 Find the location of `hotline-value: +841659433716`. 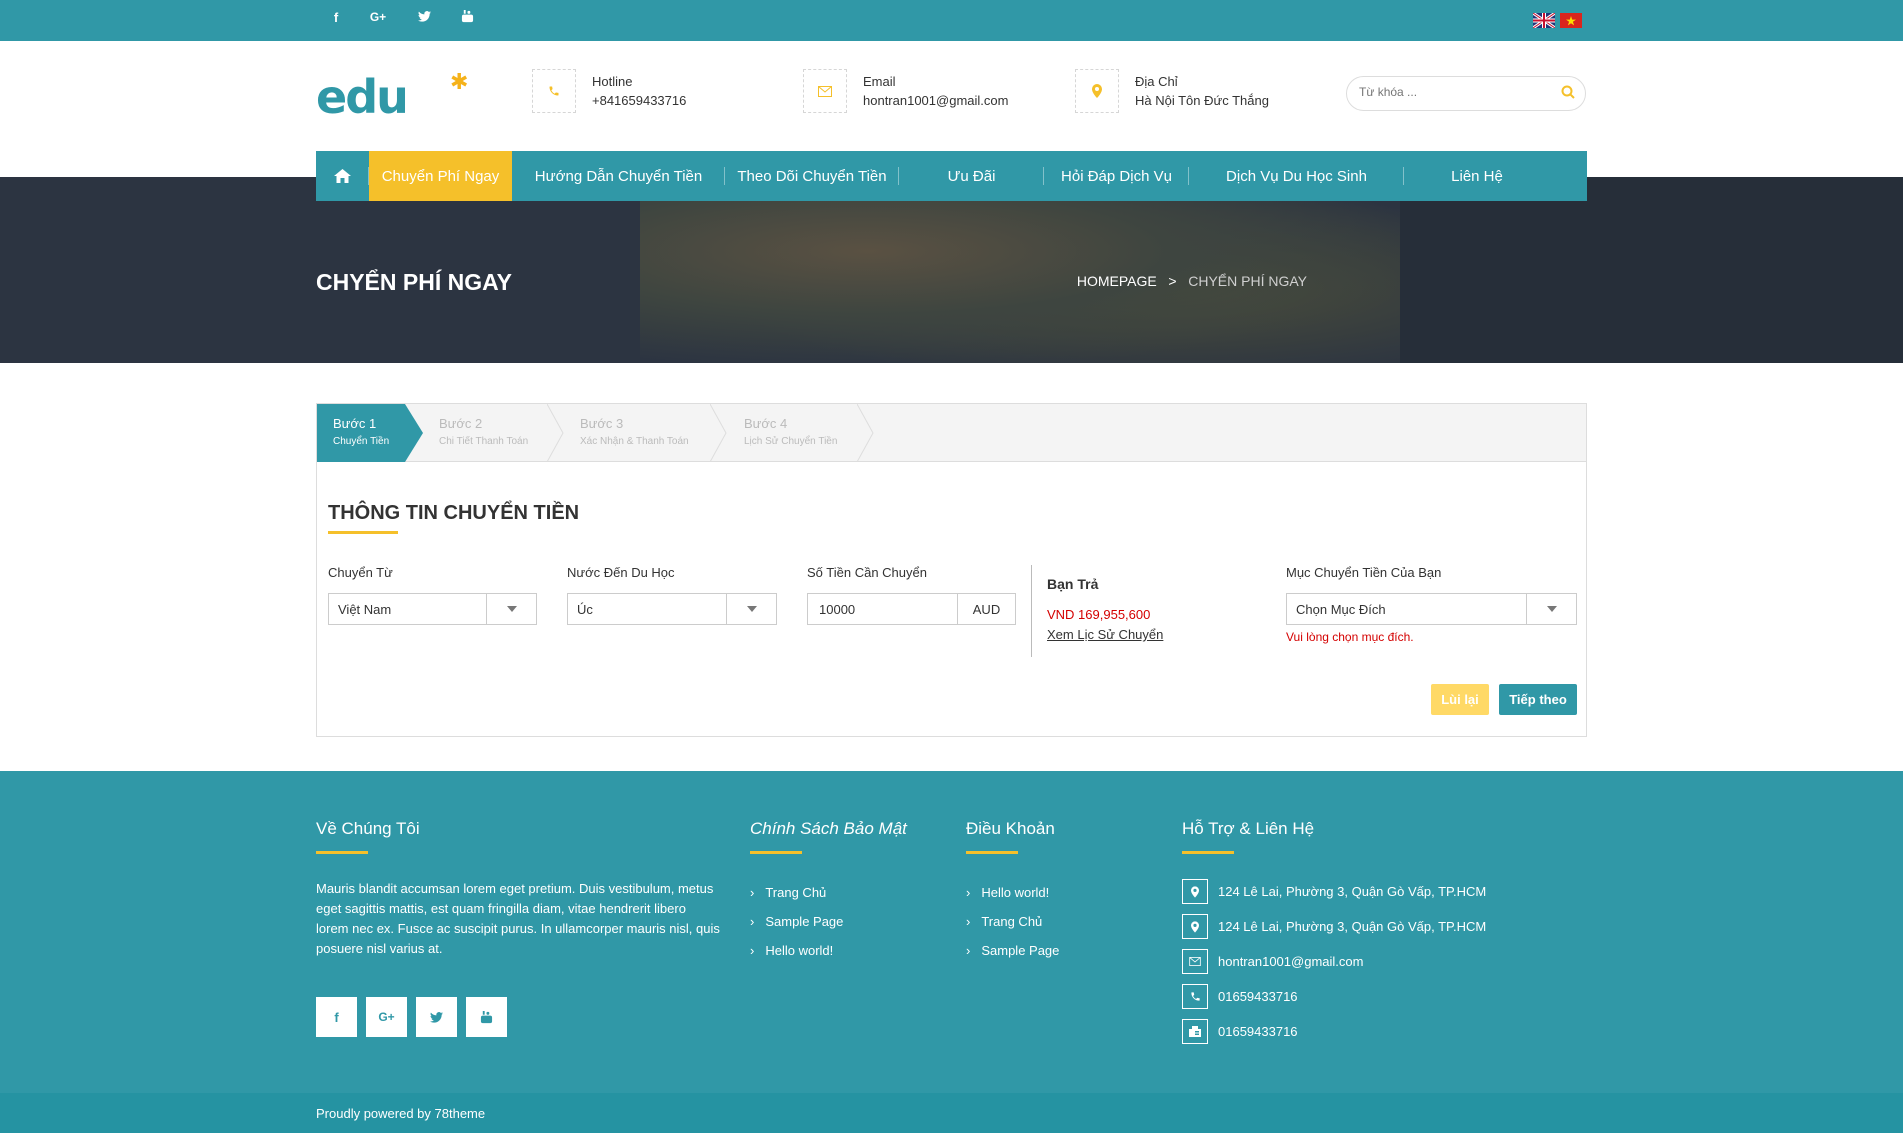

hotline-value: +841659433716 is located at coordinates (639, 100).